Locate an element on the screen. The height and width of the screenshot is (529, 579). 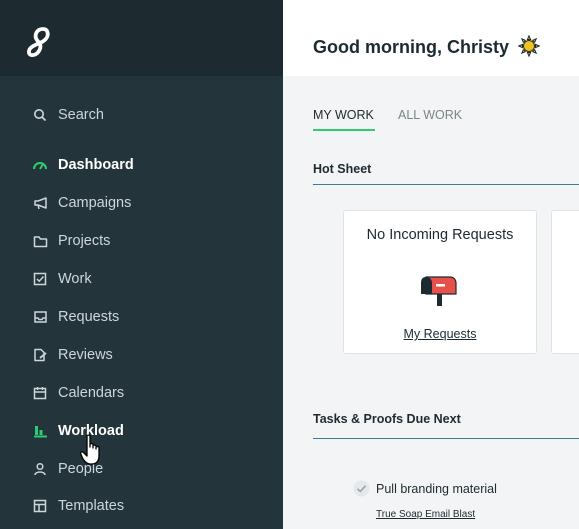
hot-sheet-card-partial is located at coordinates (565, 282).